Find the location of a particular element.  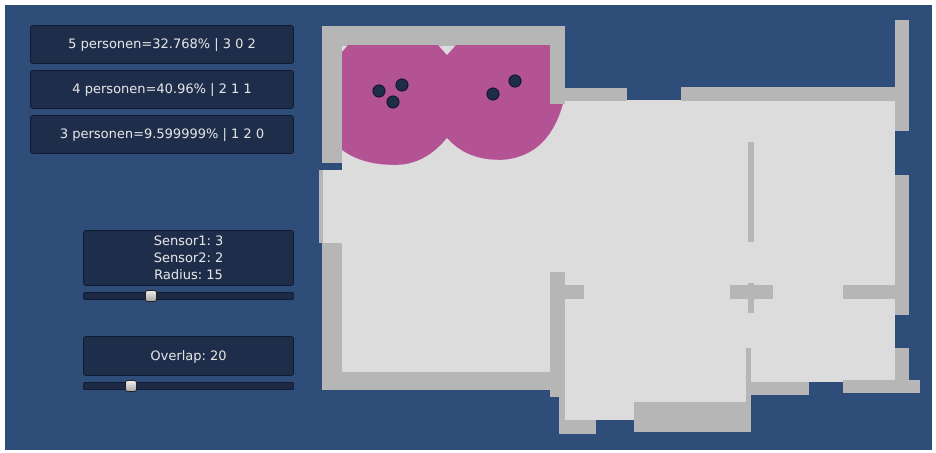

radius-slider is located at coordinates (188, 296).